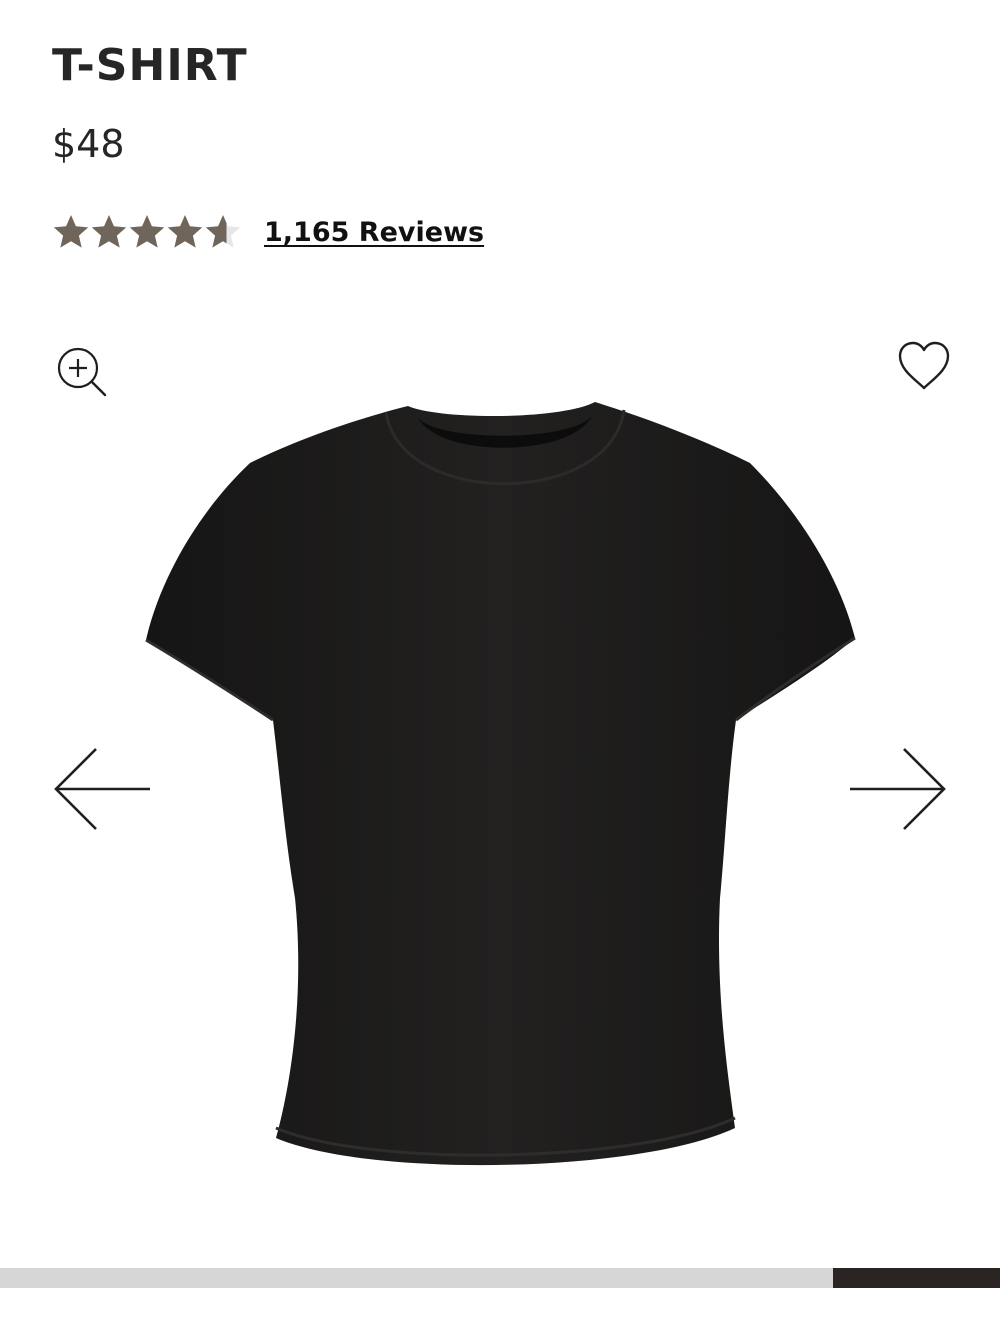 The image size is (1000, 1333). I want to click on reviews-link: 1,165 Reviews, so click(374, 232).